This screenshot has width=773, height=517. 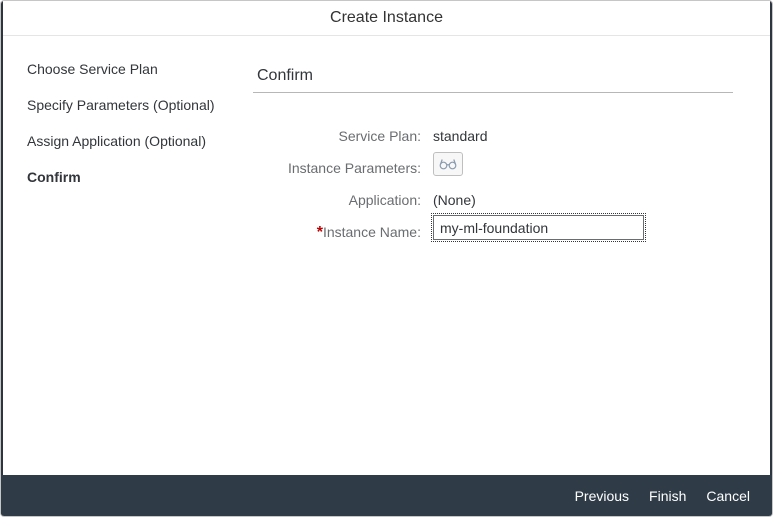 I want to click on instance-name-input, so click(x=538, y=227).